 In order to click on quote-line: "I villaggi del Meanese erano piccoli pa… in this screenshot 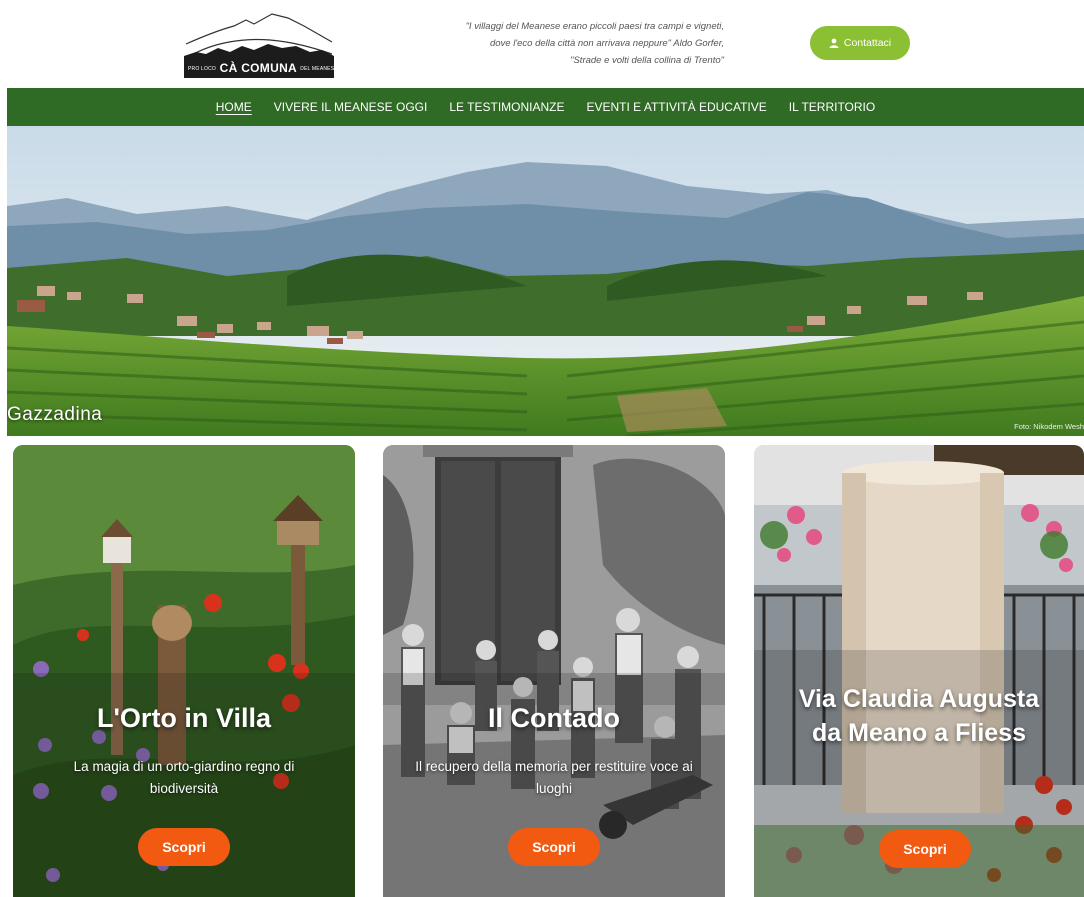, I will do `click(594, 26)`.